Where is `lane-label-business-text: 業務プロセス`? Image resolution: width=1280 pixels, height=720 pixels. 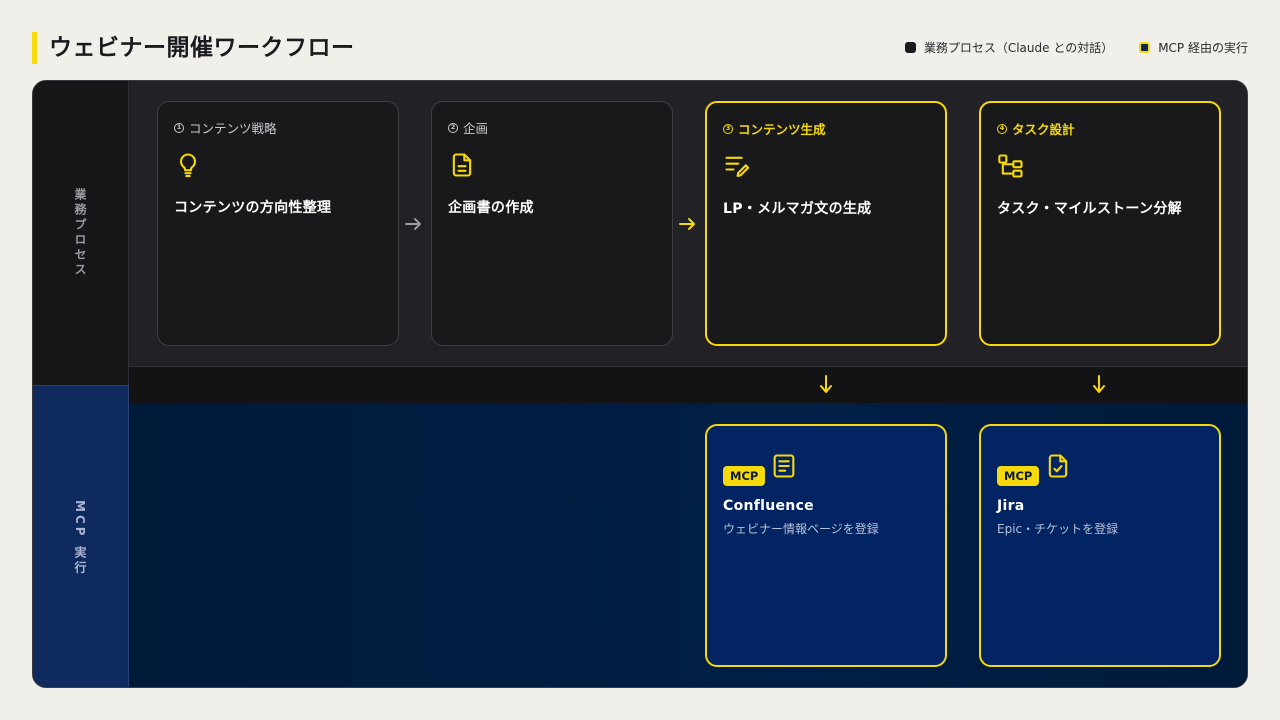 lane-label-business-text: 業務プロセス is located at coordinates (80, 233).